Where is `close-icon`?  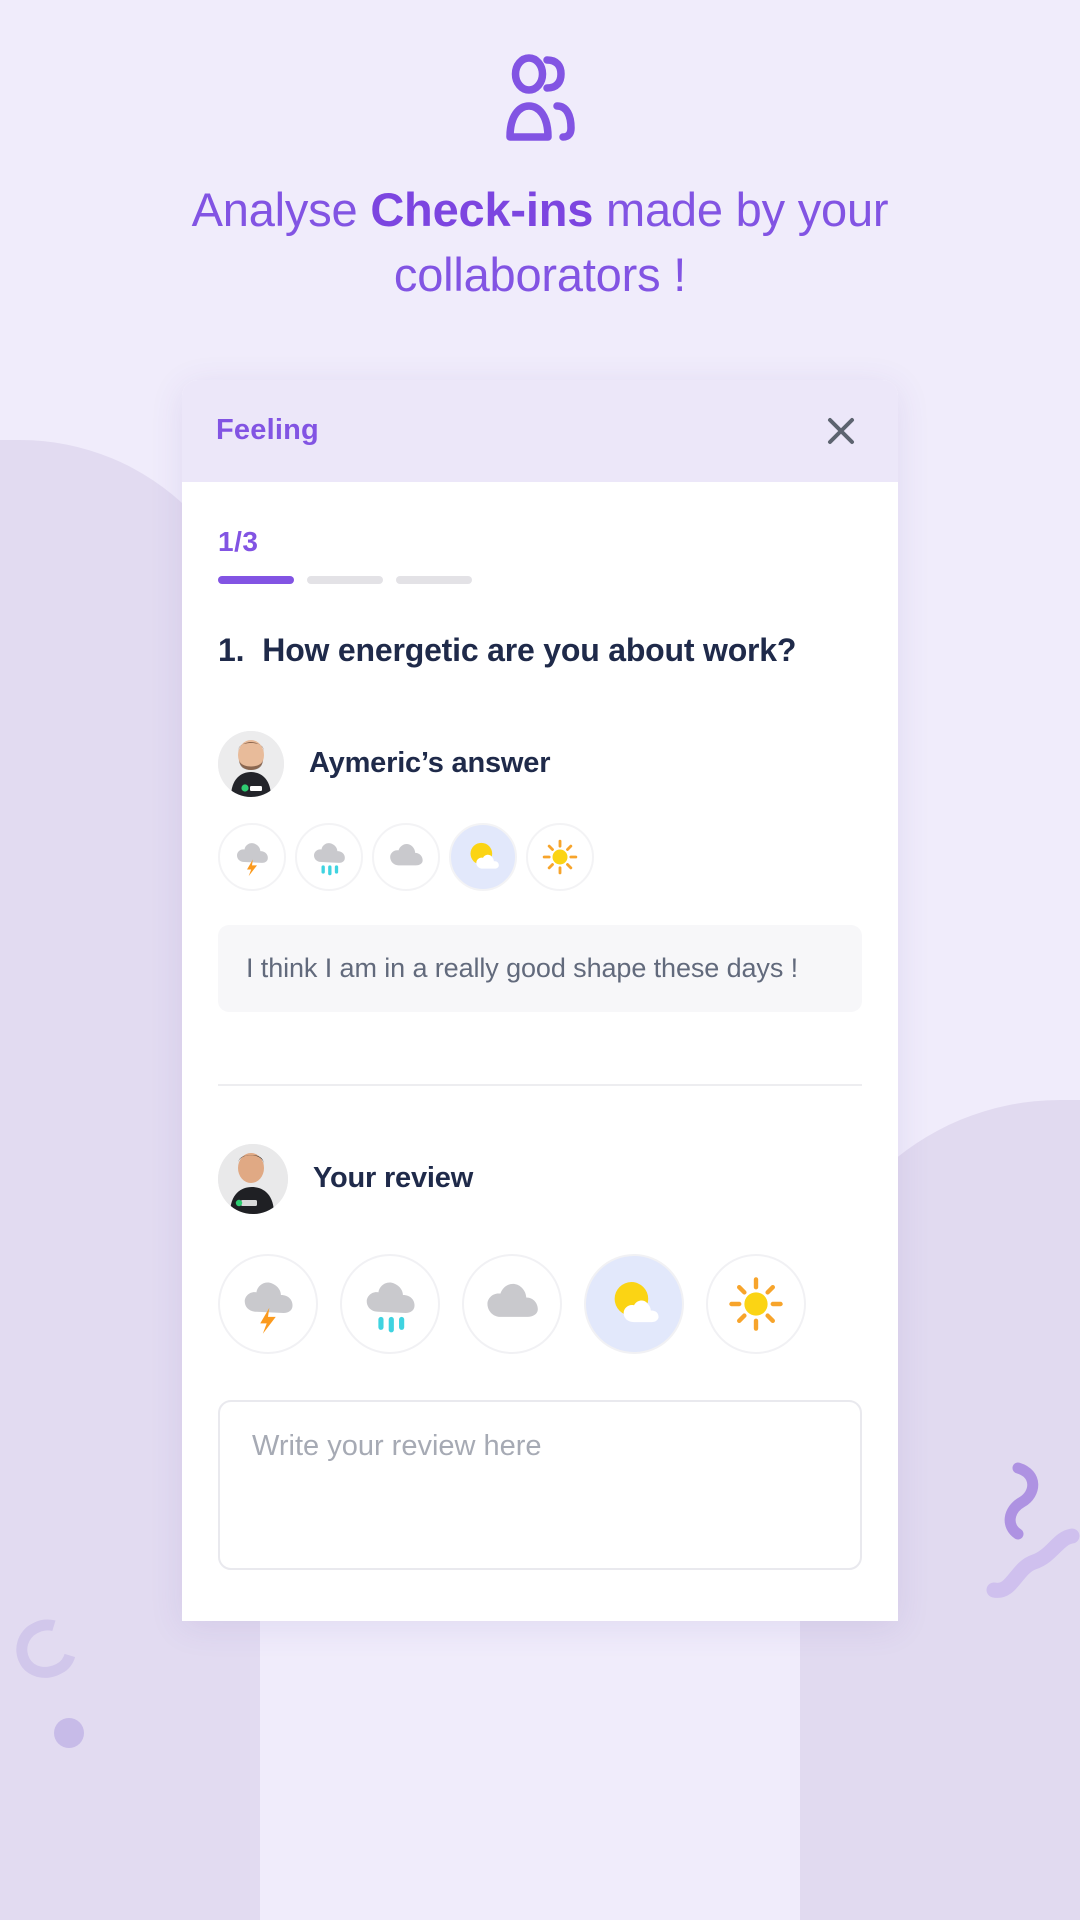 close-icon is located at coordinates (841, 430).